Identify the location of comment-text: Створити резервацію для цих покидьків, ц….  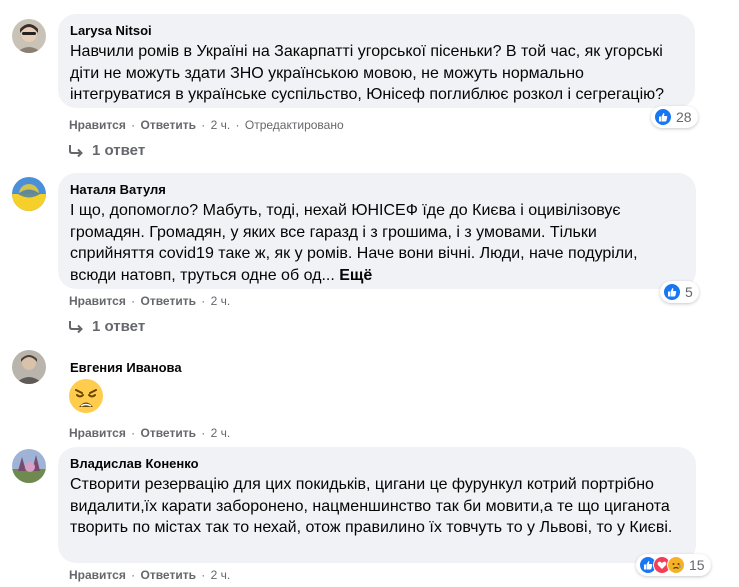
(371, 506).